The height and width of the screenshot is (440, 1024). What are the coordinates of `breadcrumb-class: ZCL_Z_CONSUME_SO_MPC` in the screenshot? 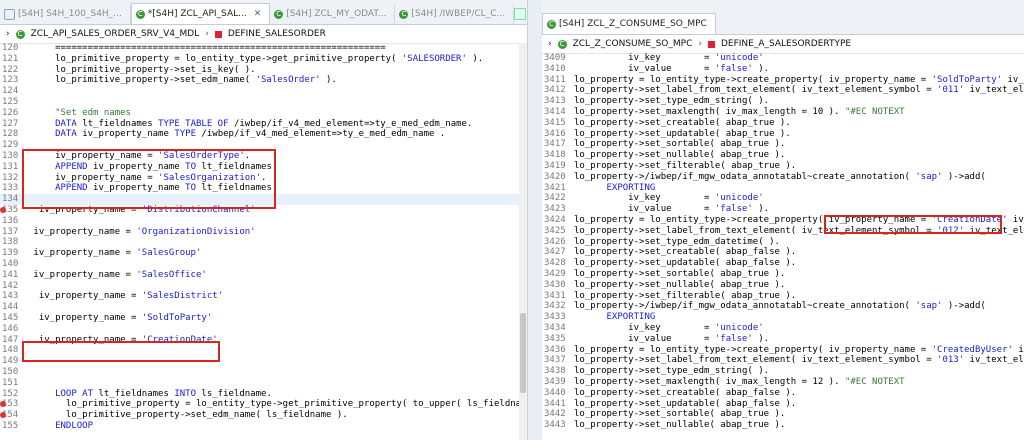 It's located at (633, 44).